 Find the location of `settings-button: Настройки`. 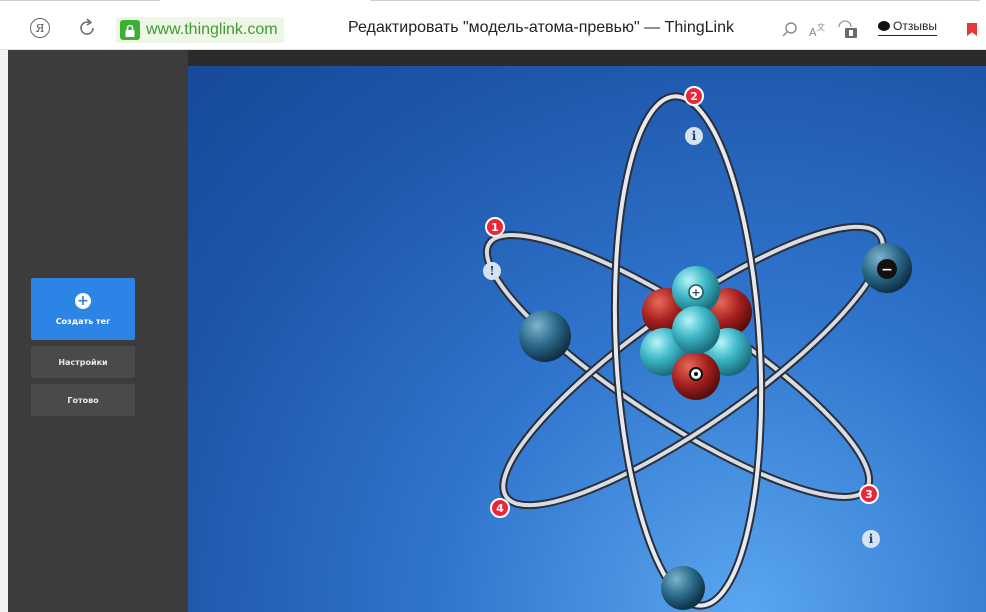

settings-button: Настройки is located at coordinates (83, 362).